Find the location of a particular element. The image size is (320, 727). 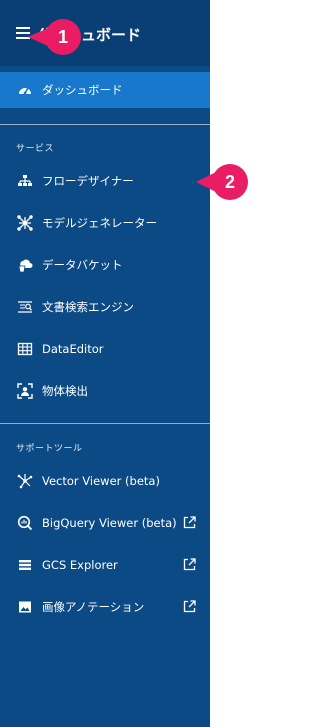

nav-item-image-annotation: 画像アノテーション is located at coordinates (105, 607).